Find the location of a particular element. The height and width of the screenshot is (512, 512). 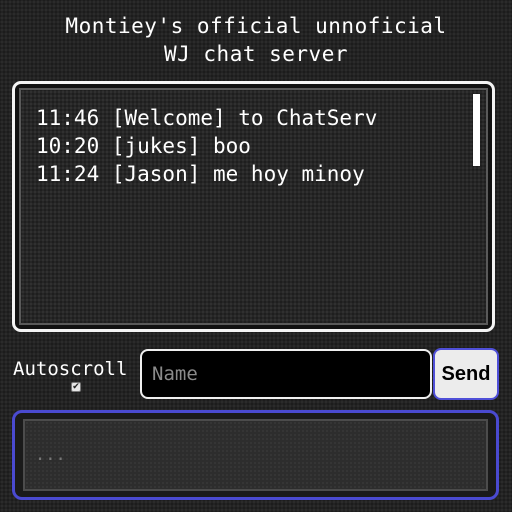

title-line-1: Montiey's official unnoficial is located at coordinates (256, 26).